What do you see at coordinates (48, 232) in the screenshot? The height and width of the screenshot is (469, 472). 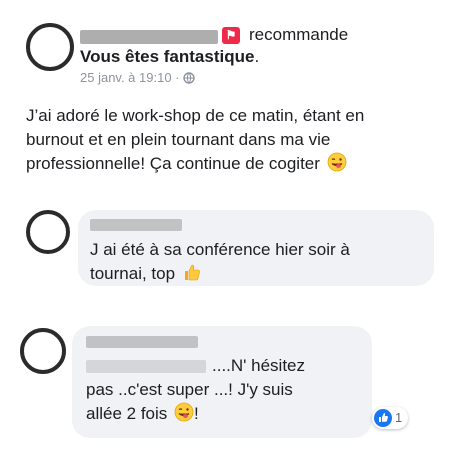 I see `comment-1-avatar` at bounding box center [48, 232].